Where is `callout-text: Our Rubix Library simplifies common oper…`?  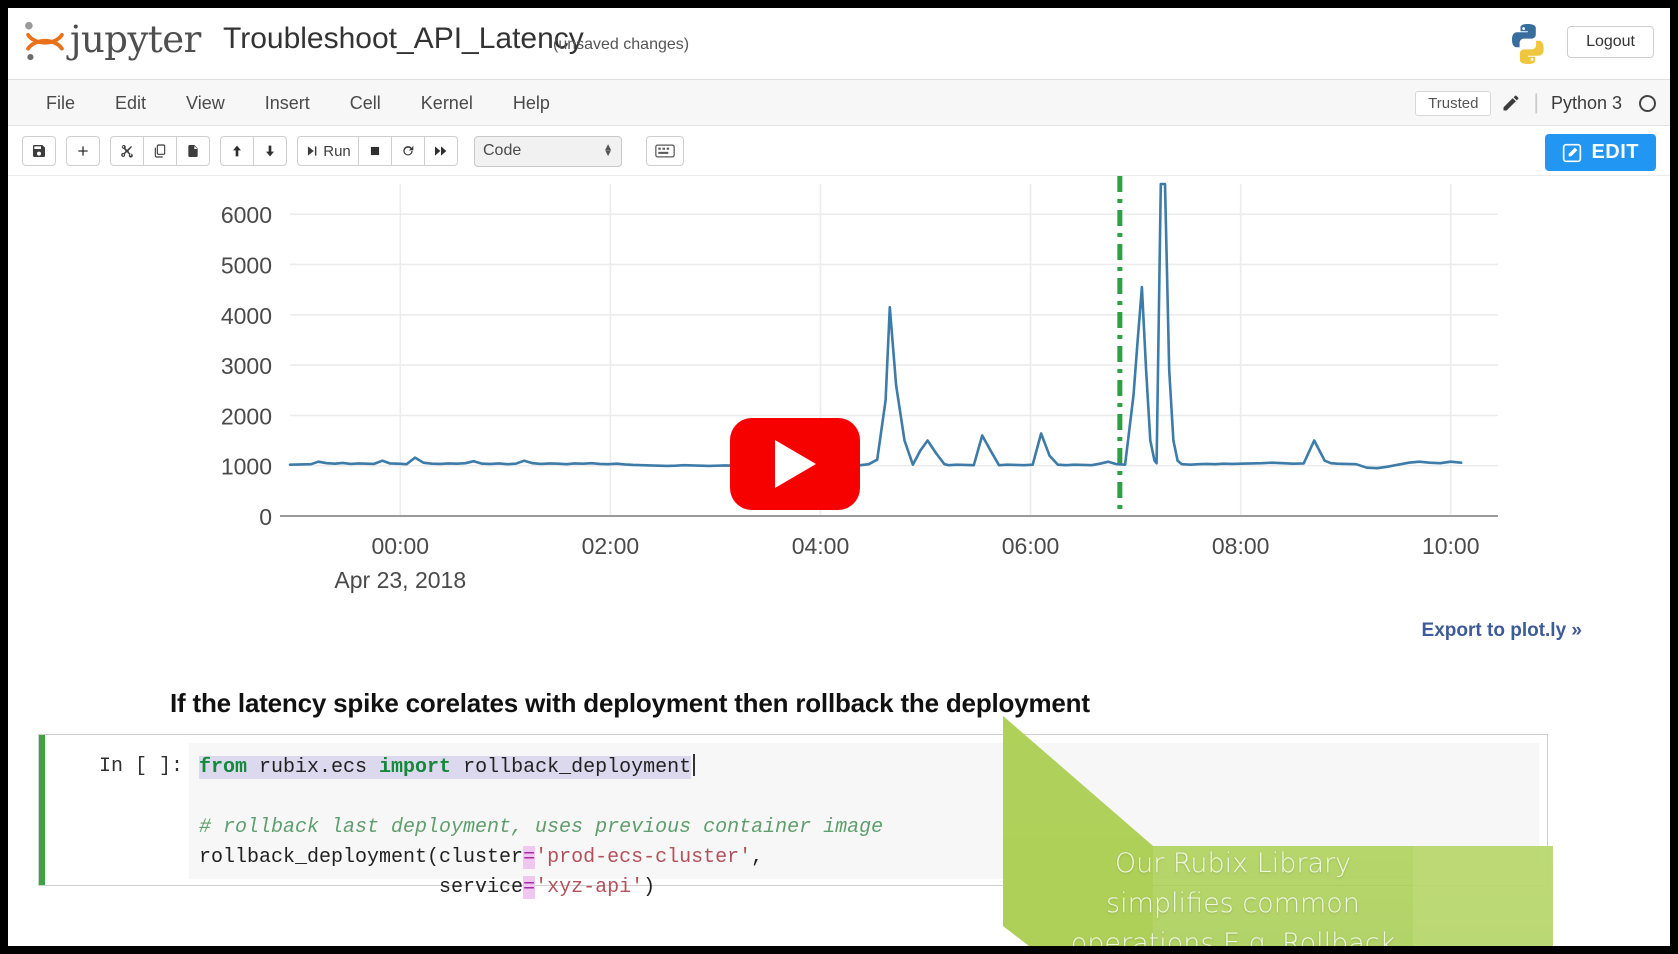 callout-text: Our Rubix Library simplifies common oper… is located at coordinates (1233, 895).